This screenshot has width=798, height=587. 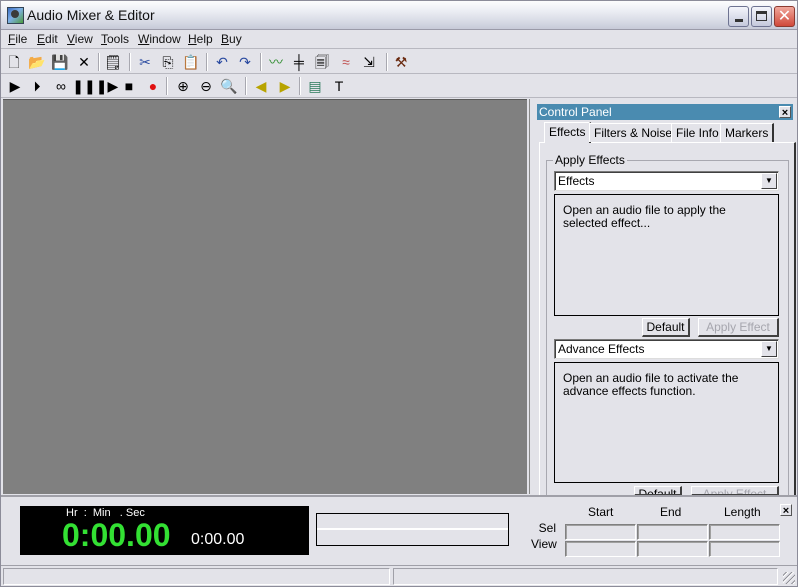 I want to click on menu-window: Window, so click(x=159, y=39).